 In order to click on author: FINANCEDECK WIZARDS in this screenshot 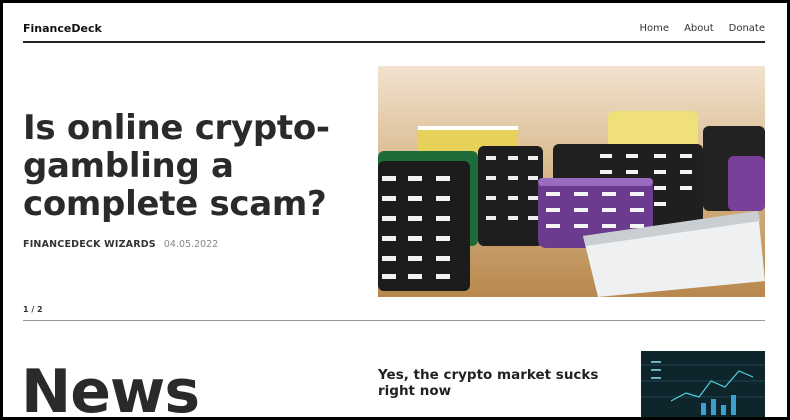, I will do `click(89, 244)`.